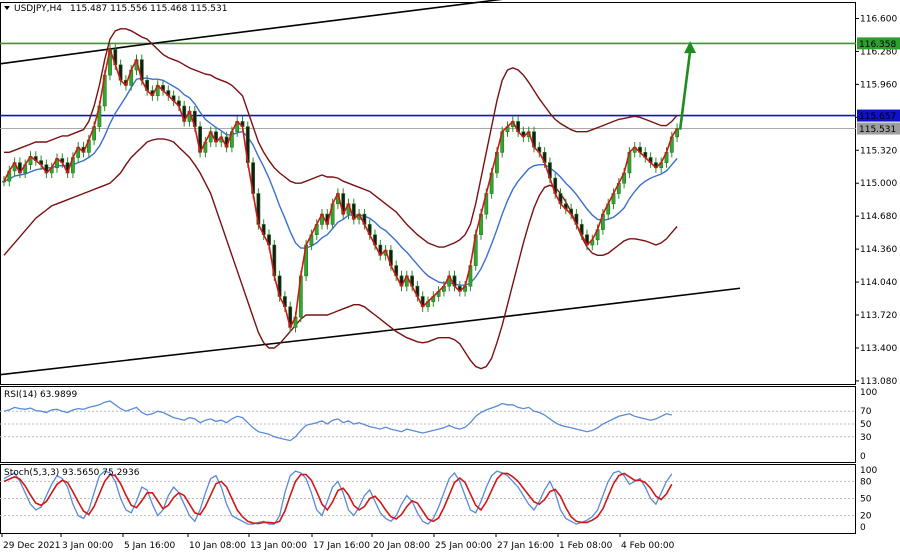  I want to click on x-tick-label: 10 Jan 08:00, so click(217, 546).